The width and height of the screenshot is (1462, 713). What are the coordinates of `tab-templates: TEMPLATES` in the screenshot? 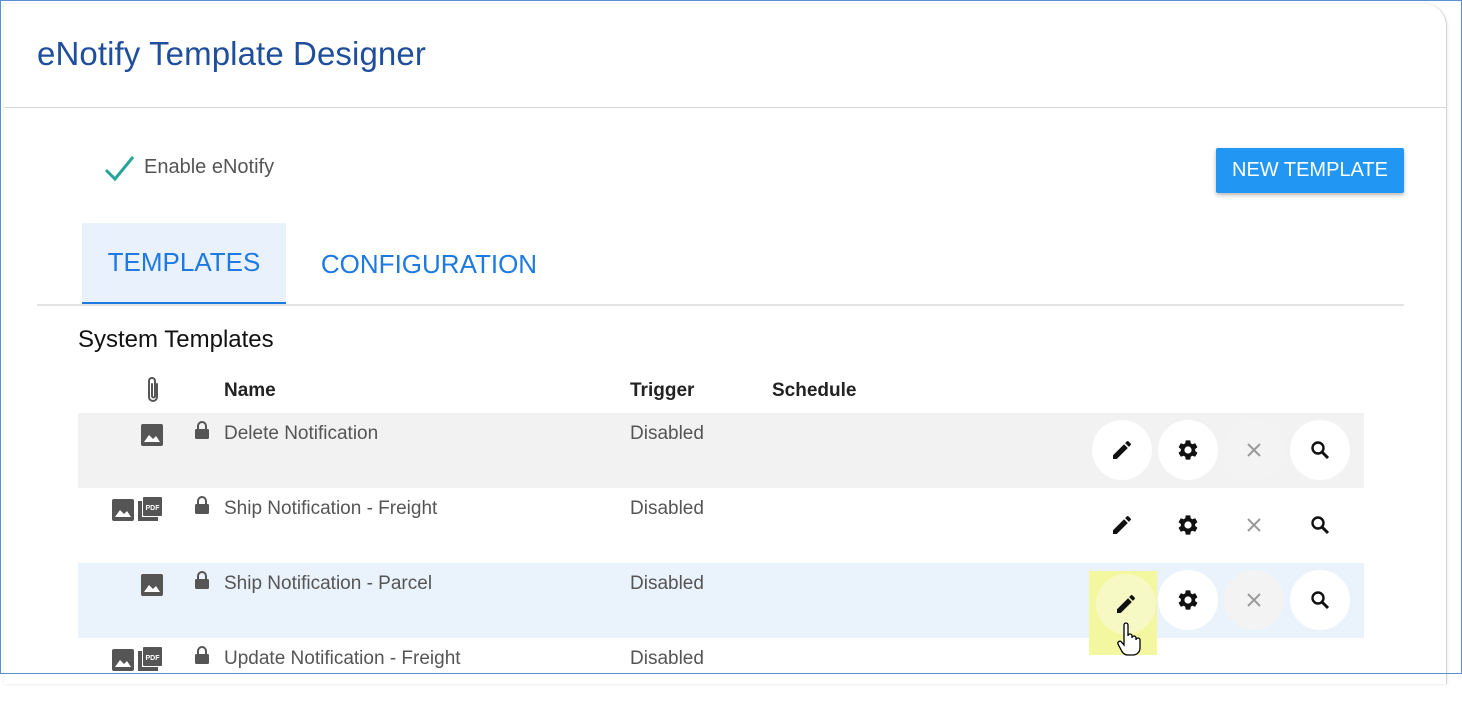 It's located at (184, 264).